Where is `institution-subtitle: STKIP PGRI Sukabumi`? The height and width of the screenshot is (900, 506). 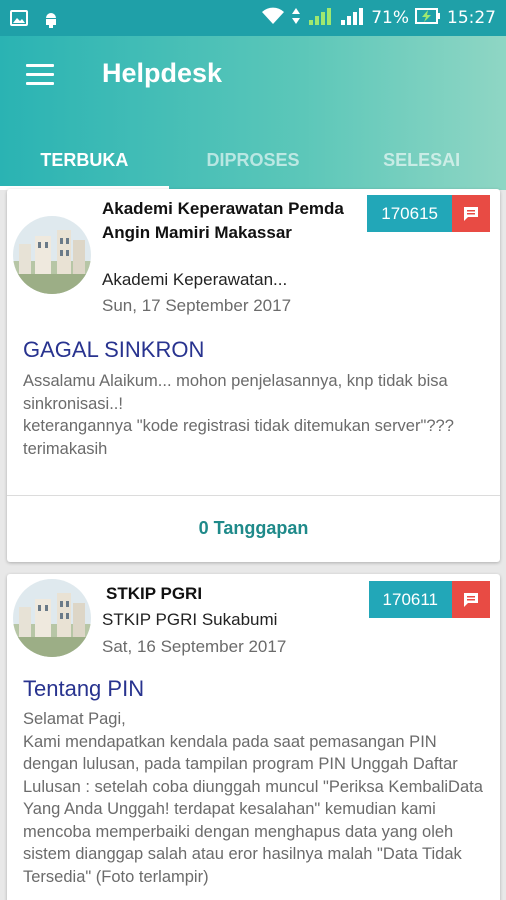
institution-subtitle: STKIP PGRI Sukabumi is located at coordinates (190, 619).